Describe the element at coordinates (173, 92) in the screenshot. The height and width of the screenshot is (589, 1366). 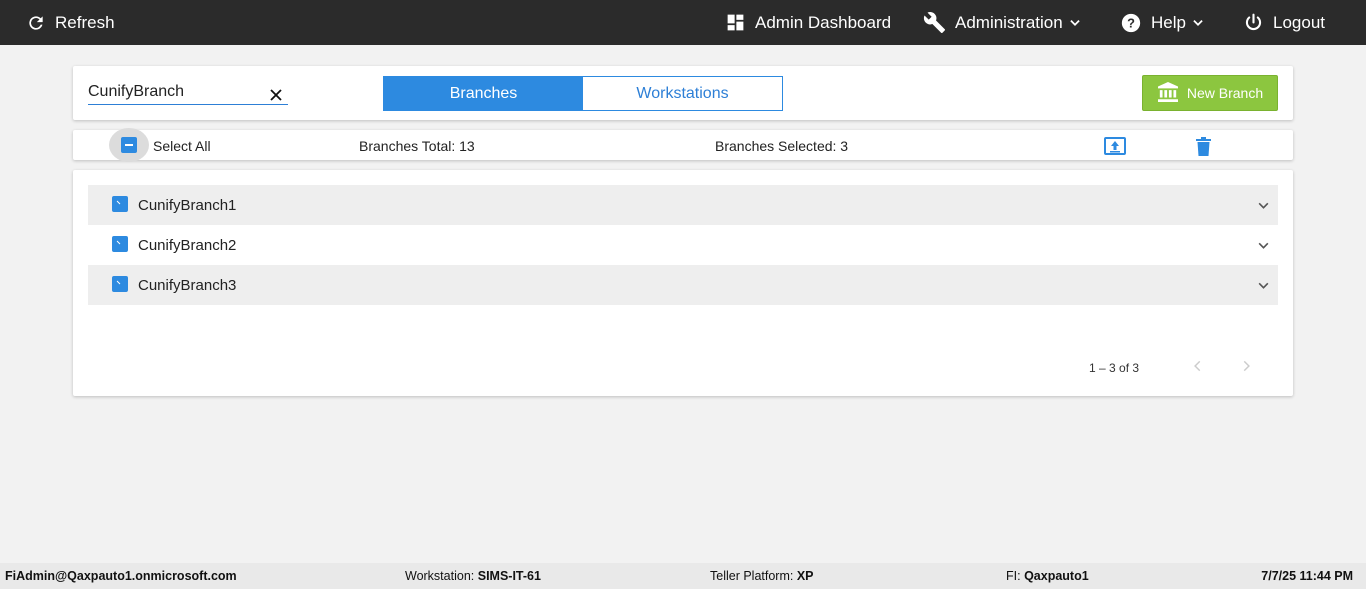
I see `search-input` at that location.